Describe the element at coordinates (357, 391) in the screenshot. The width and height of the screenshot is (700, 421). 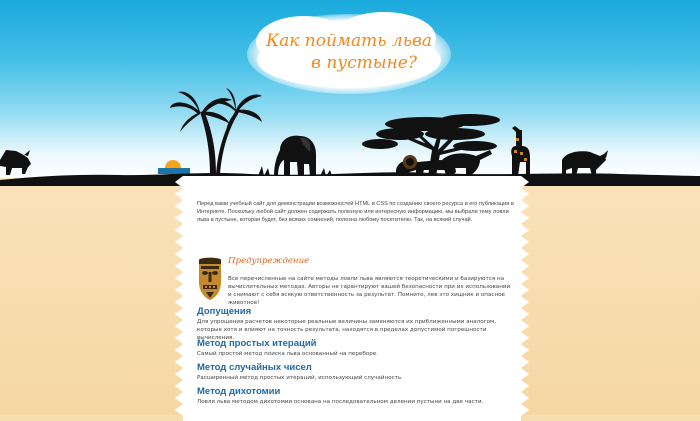
I see `section-heading: Метод дихотомии` at that location.